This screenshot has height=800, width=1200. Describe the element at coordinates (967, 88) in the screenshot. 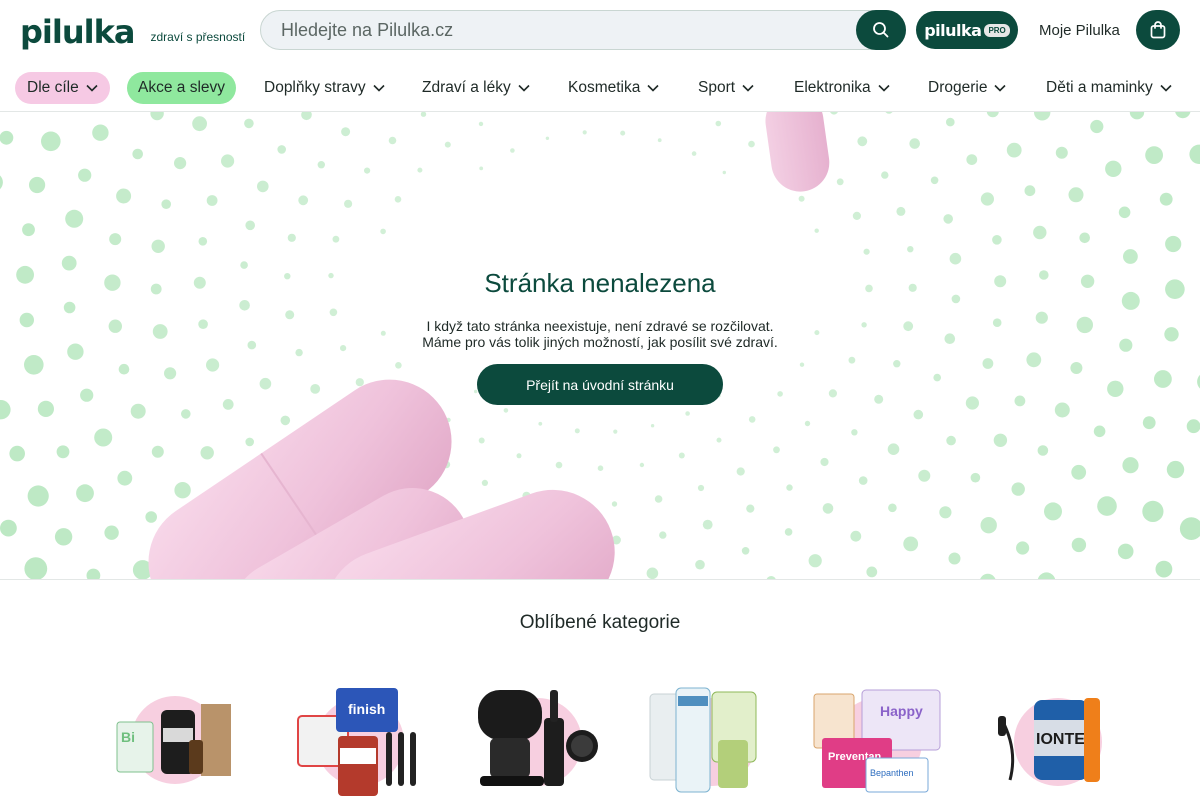

I see `nav-item-drogerie: Drogerie` at that location.